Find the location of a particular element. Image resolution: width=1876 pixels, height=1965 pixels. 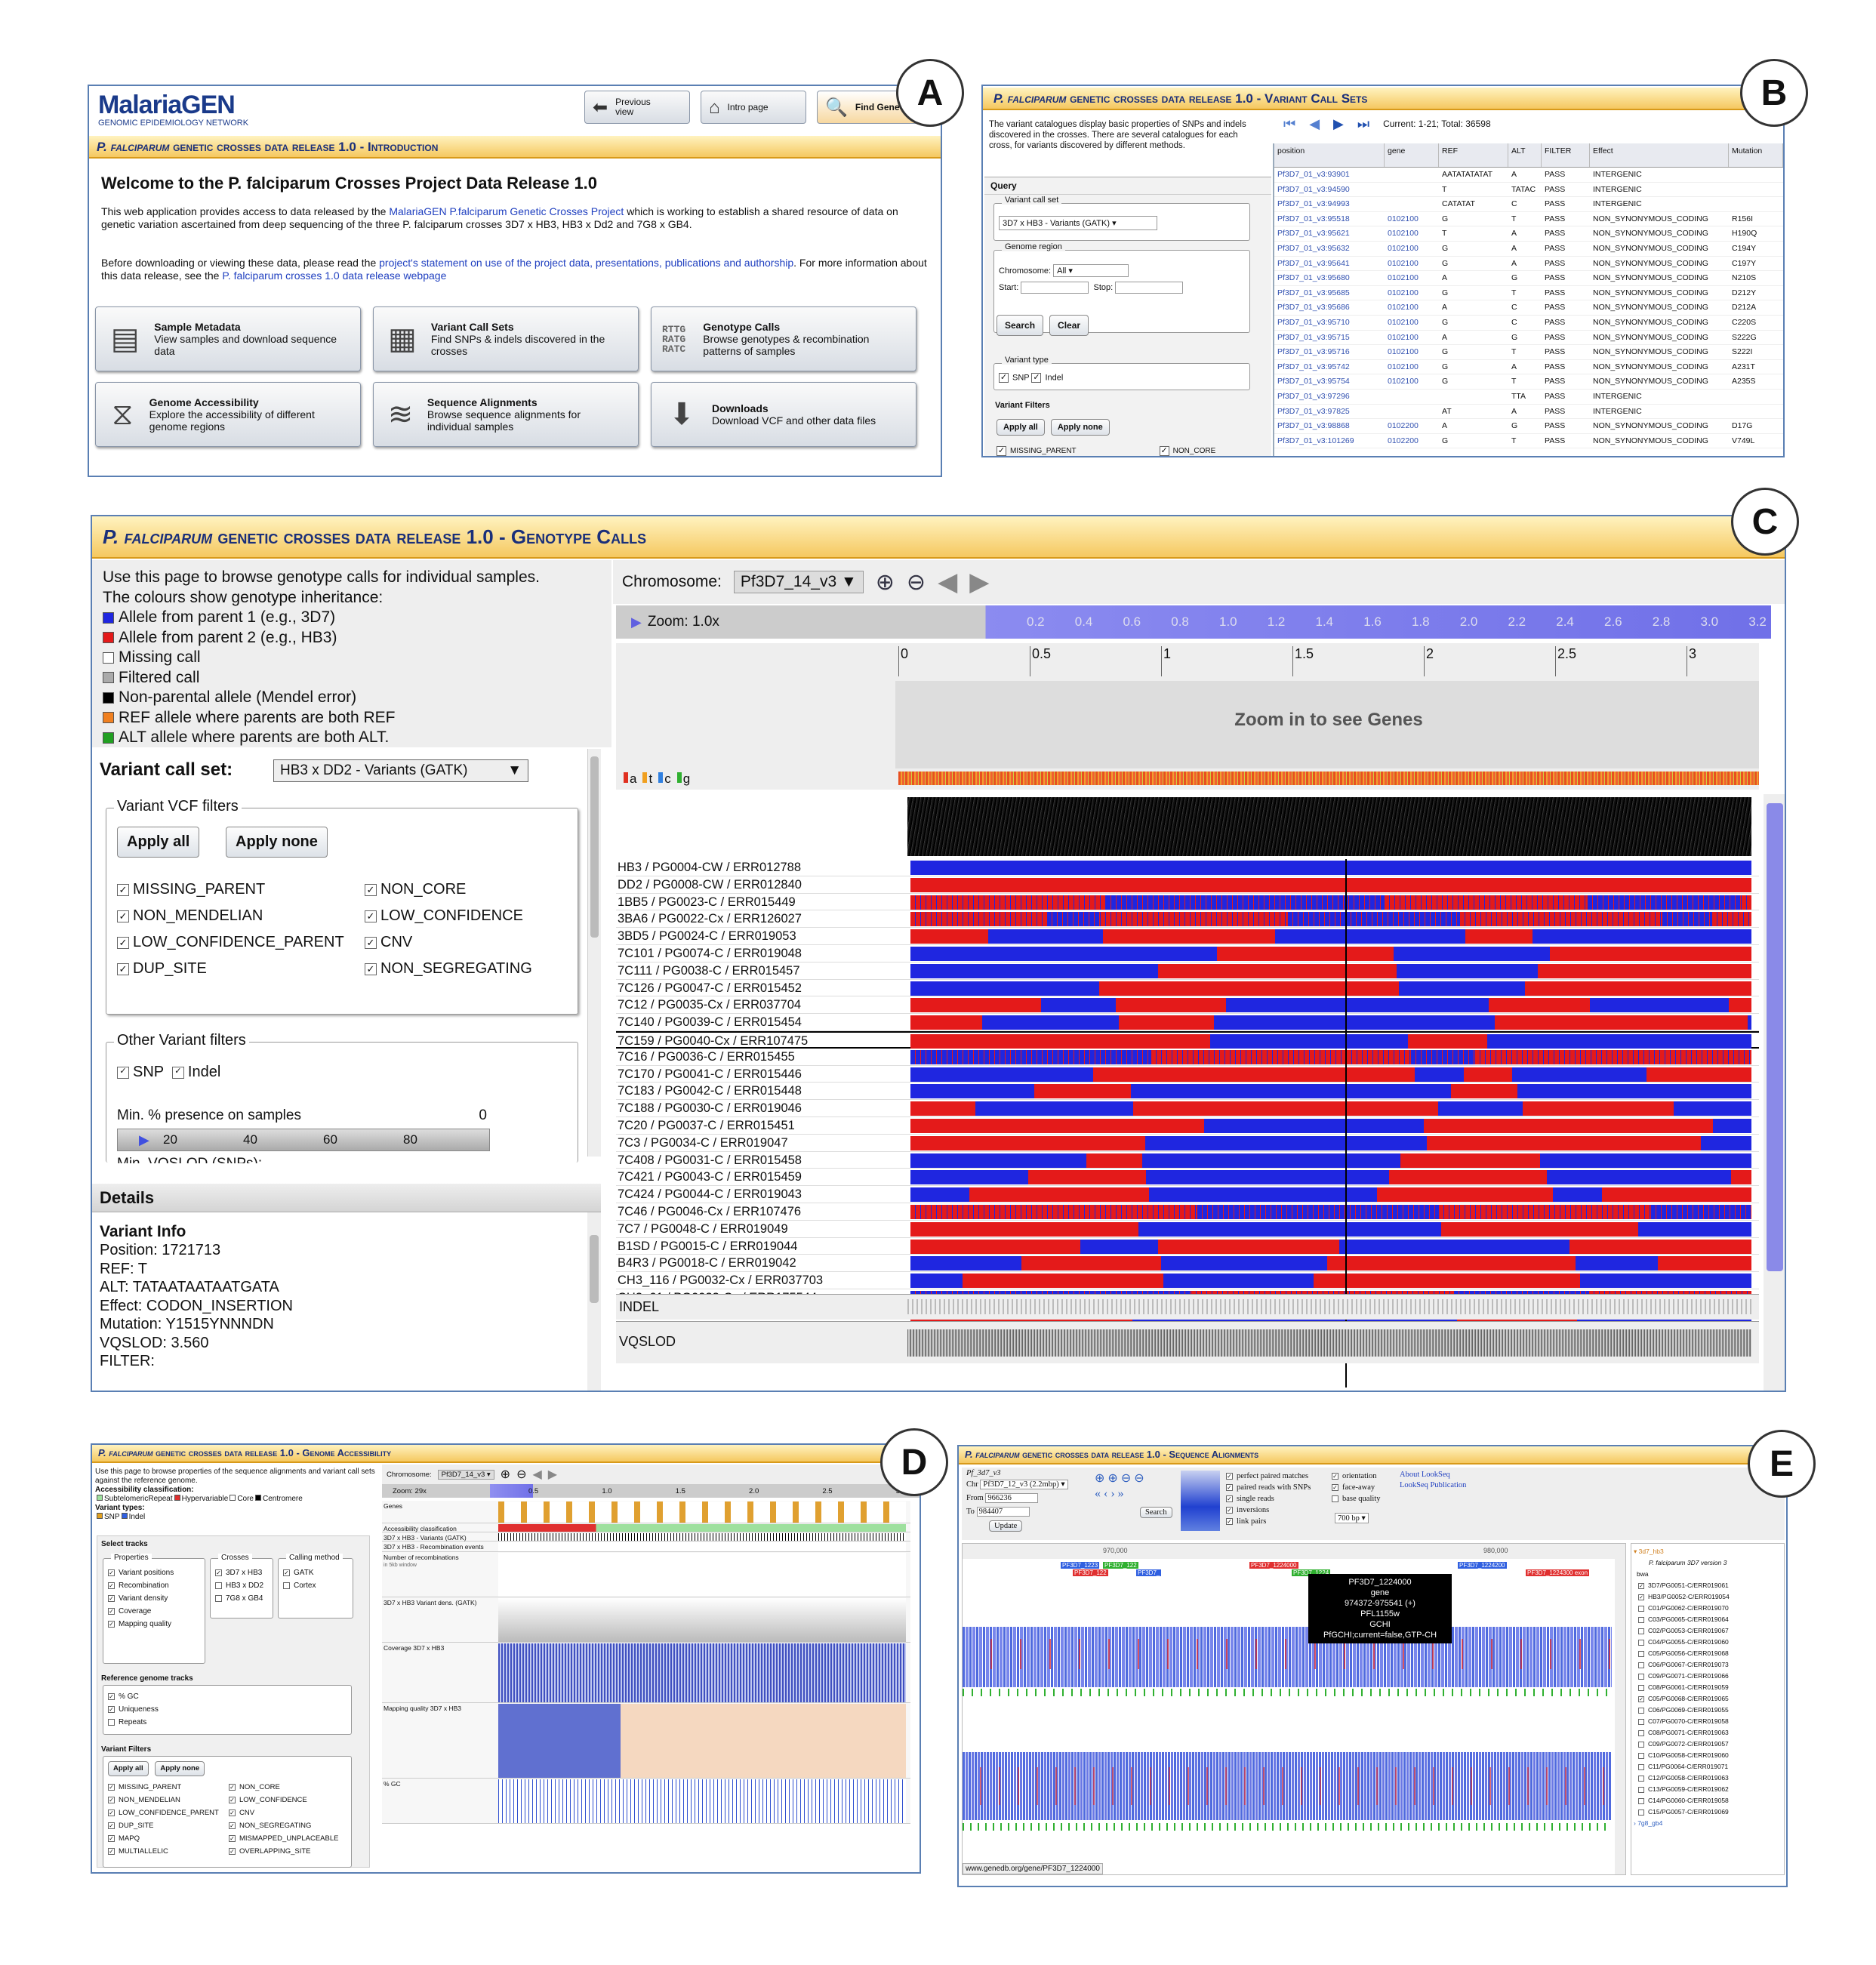

column-header: REF is located at coordinates (1473, 155).